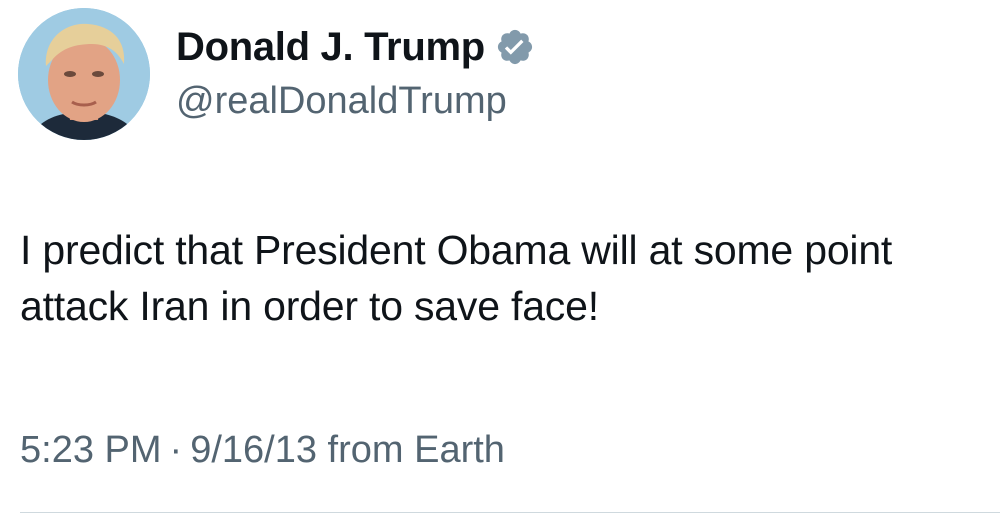 This screenshot has height=524, width=1000. I want to click on name-row: Donald J. Trump, so click(355, 47).